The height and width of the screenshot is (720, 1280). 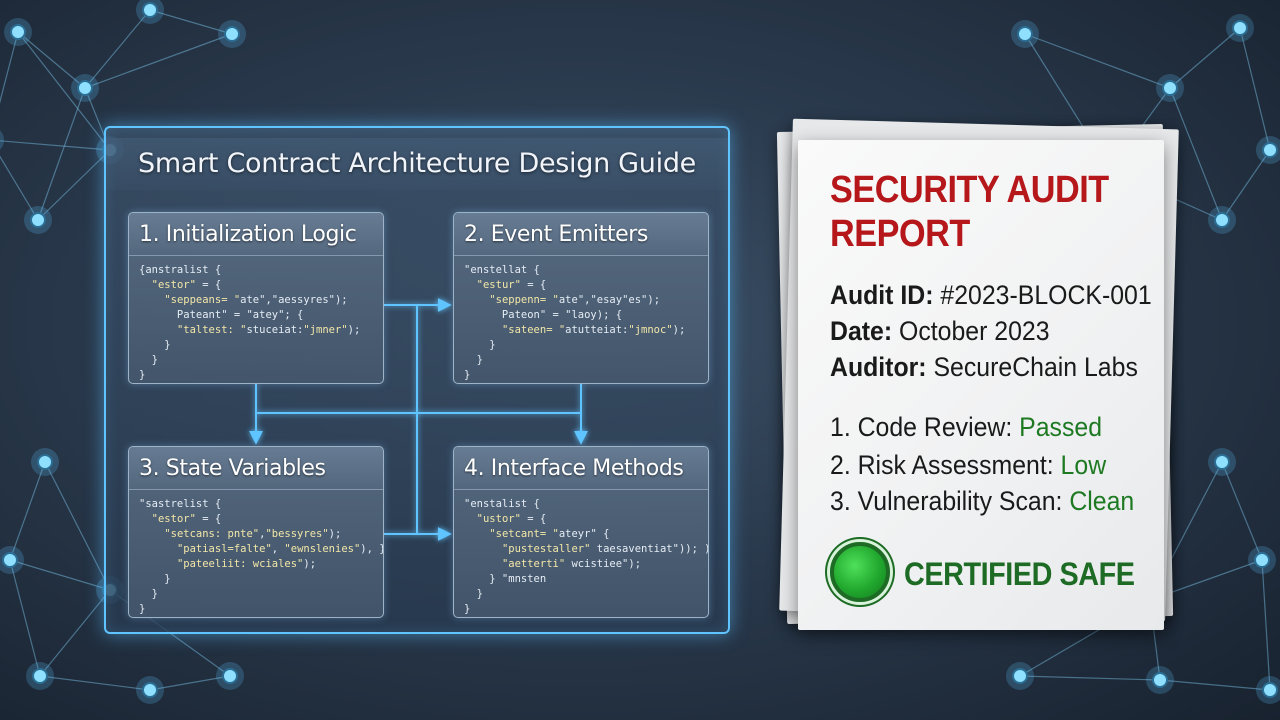 What do you see at coordinates (581, 234) in the screenshot?
I see `module-title: 2. Event Emitters` at bounding box center [581, 234].